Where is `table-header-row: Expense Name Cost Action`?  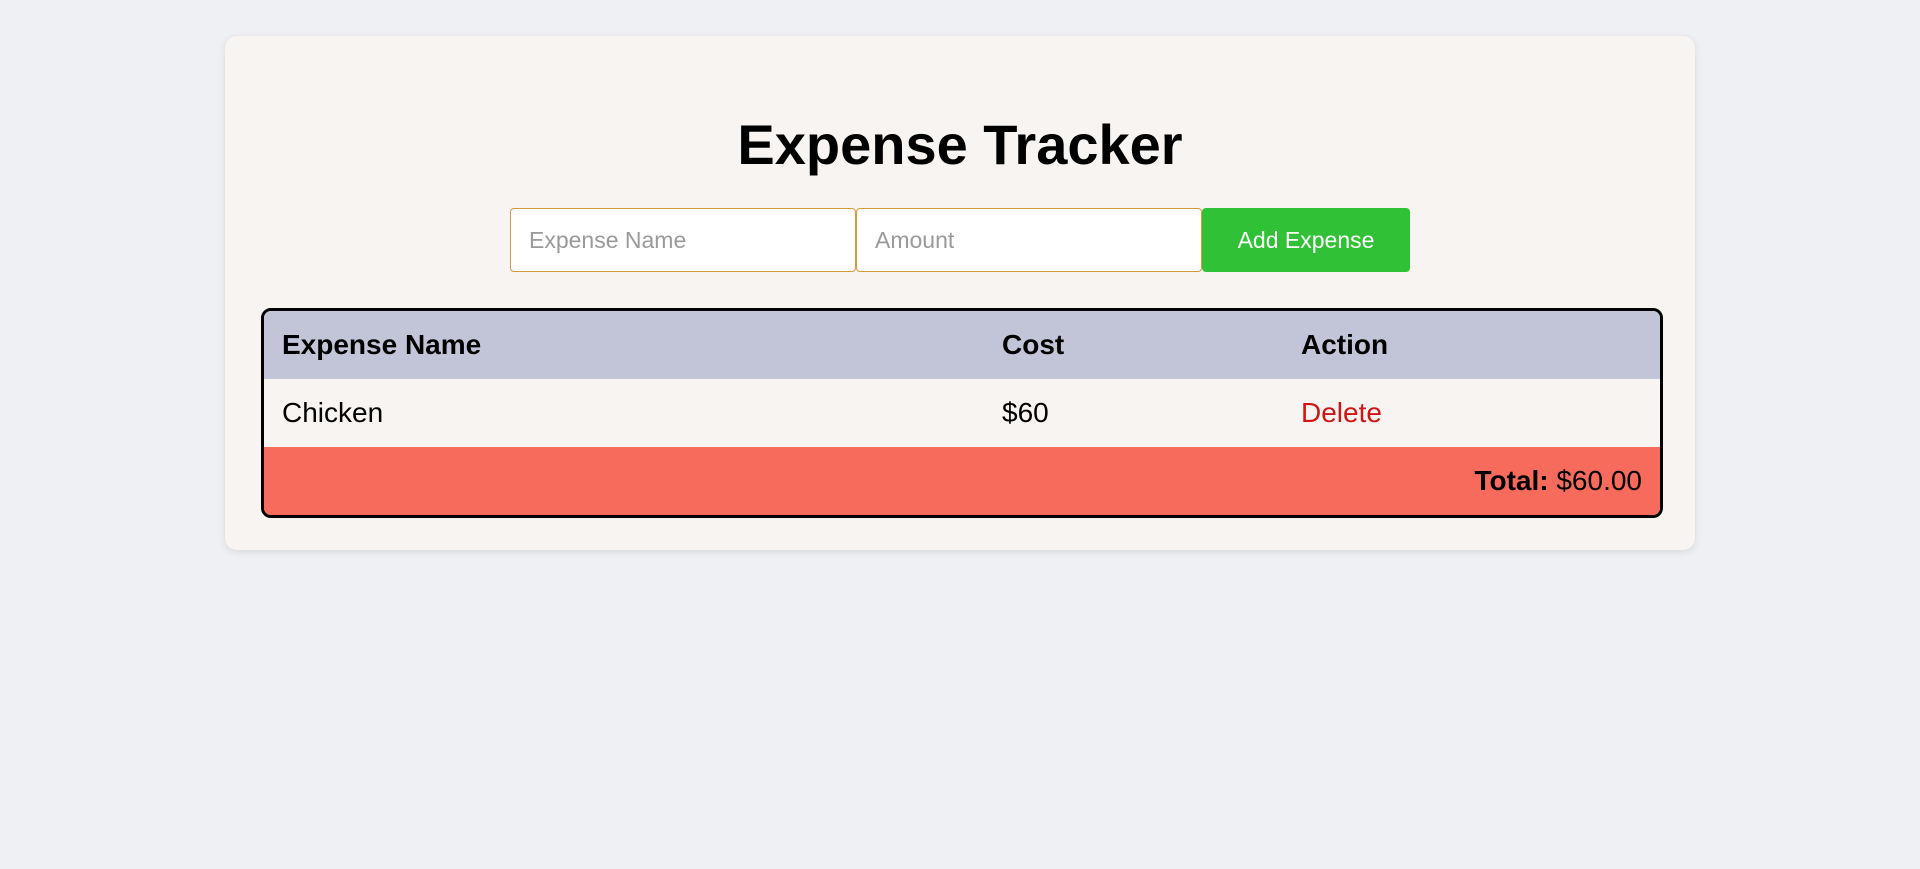
table-header-row: Expense Name Cost Action is located at coordinates (962, 345).